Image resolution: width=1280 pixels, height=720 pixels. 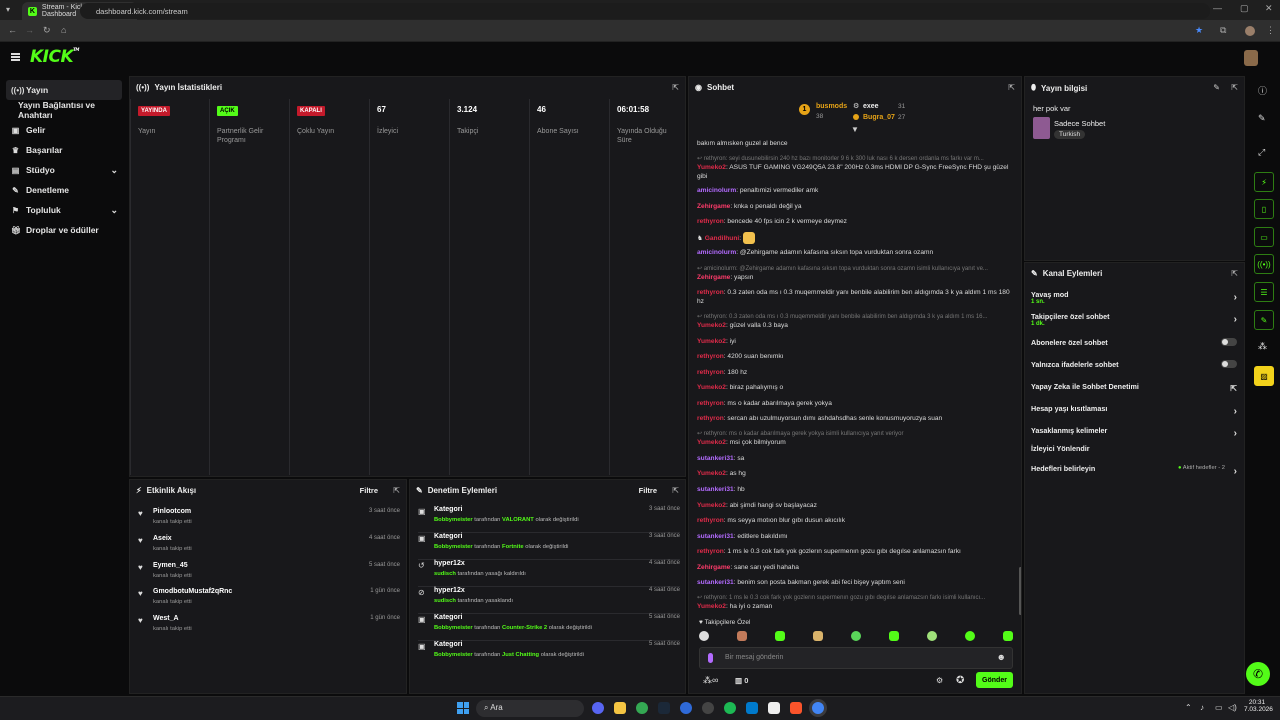 I want to click on top-user-name: Bugra_07, so click(x=879, y=117).